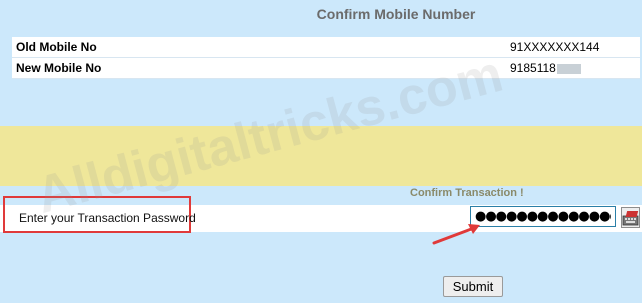  Describe the element at coordinates (533, 68) in the screenshot. I see `new-mobile-value: 9185118` at that location.